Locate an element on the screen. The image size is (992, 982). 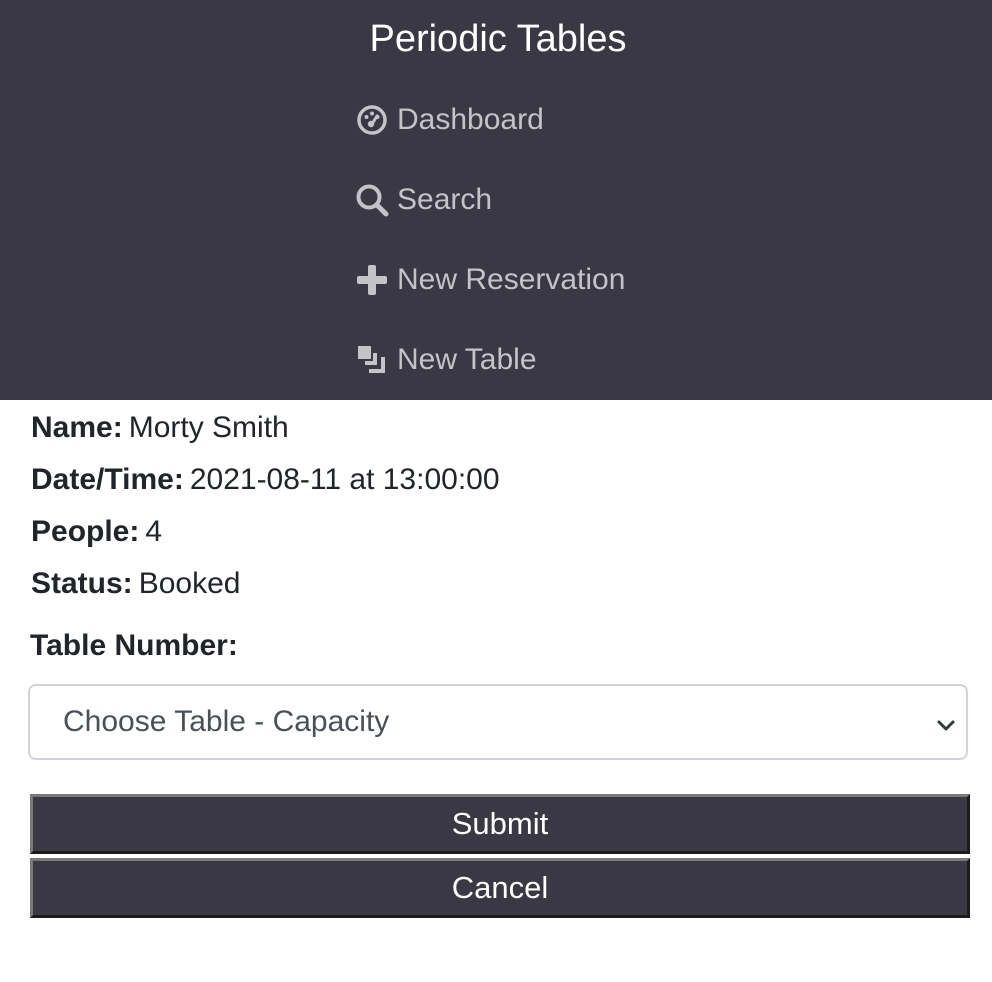
nav-item-search: Search is located at coordinates (423, 200).